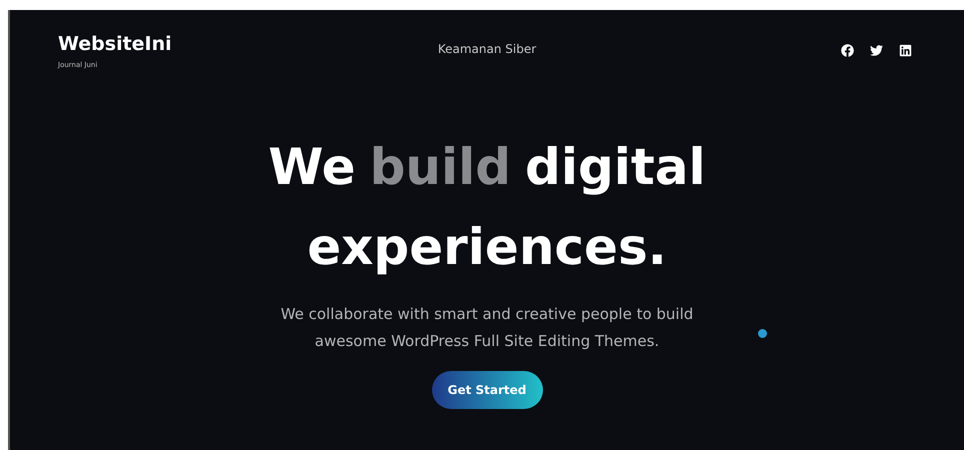 Image resolution: width=964 pixels, height=450 pixels. Describe the element at coordinates (487, 247) in the screenshot. I see `headline: experiences.` at that location.